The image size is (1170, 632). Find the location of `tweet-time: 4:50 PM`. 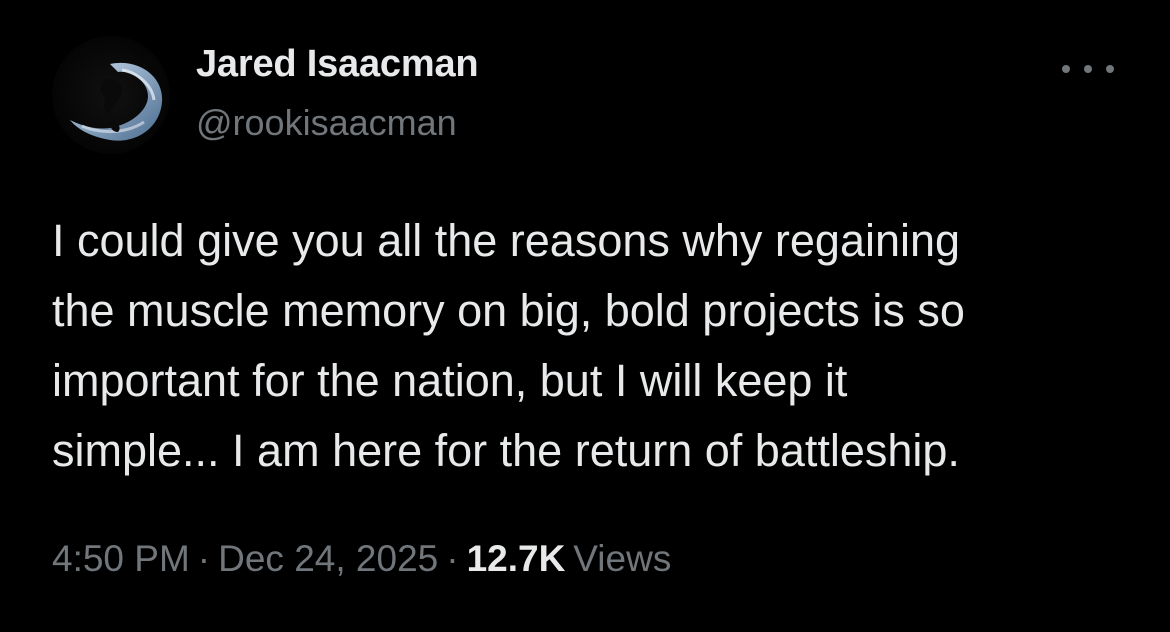

tweet-time: 4:50 PM is located at coordinates (121, 558).